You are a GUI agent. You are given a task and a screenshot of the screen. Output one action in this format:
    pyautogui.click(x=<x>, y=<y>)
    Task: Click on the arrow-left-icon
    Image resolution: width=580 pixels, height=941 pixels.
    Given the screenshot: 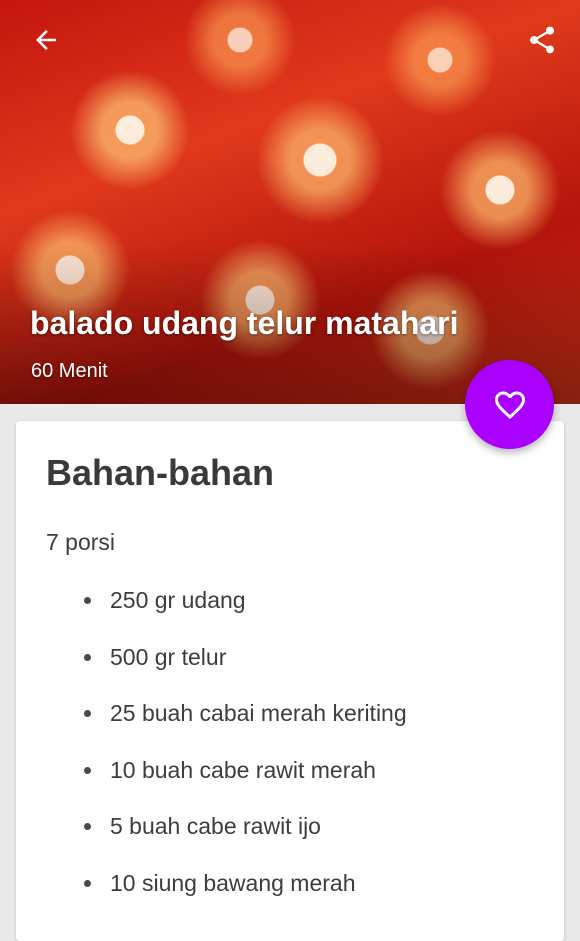 What is the action you would take?
    pyautogui.click(x=46, y=40)
    